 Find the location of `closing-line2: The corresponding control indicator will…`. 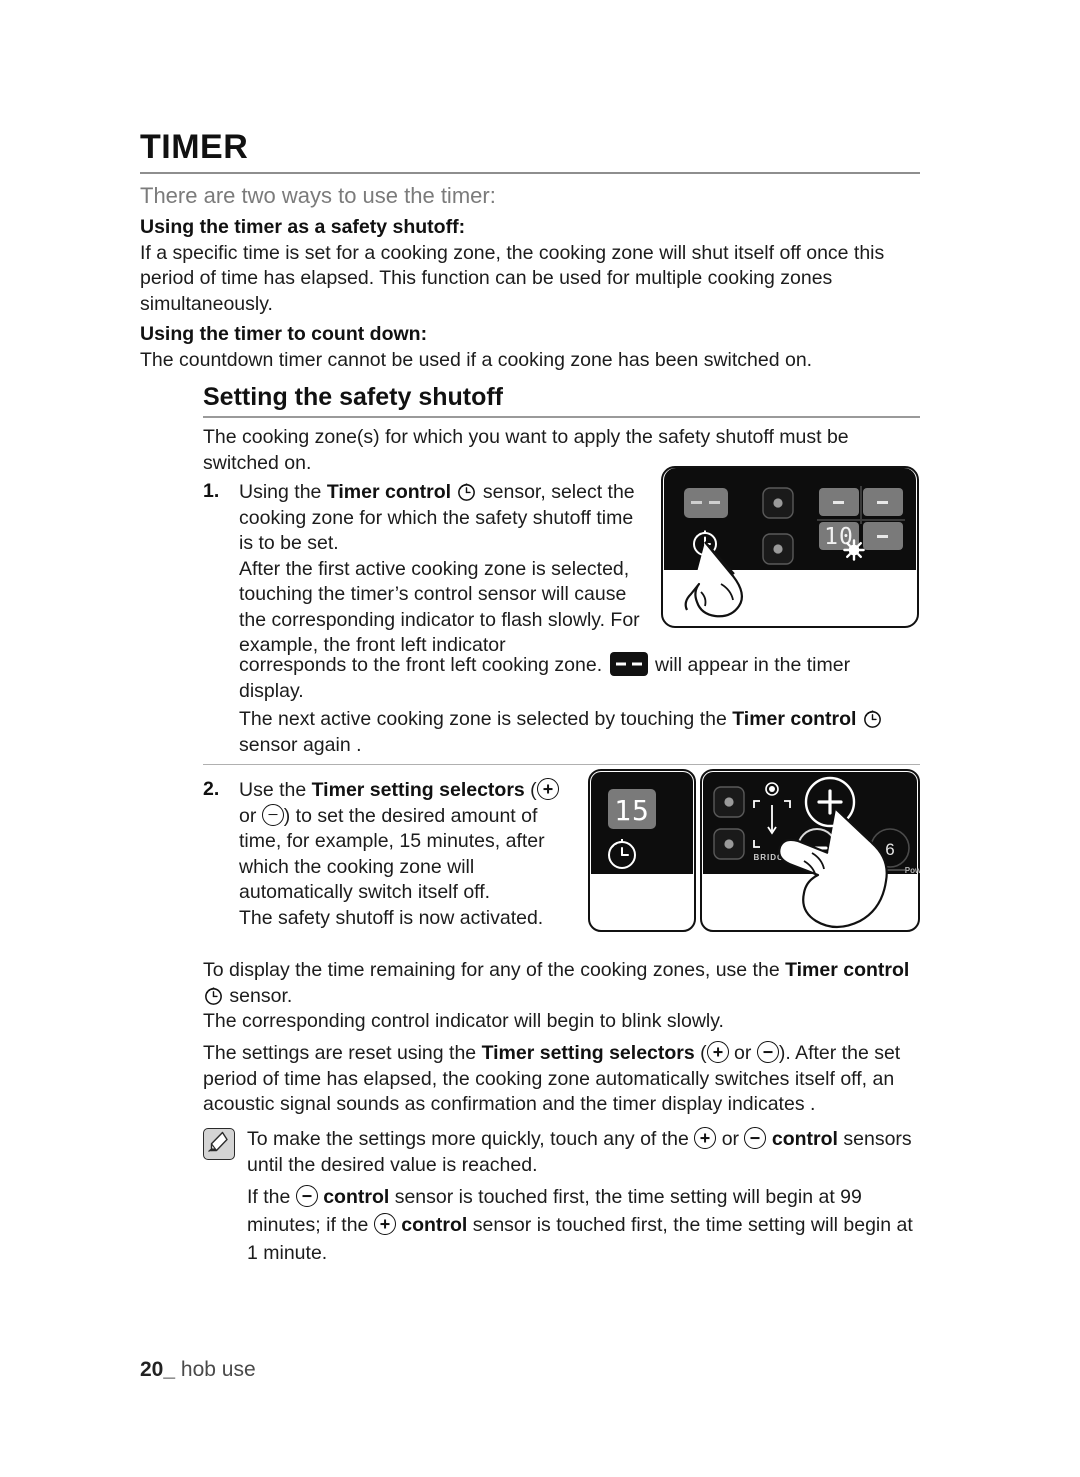

closing-line2: The corresponding control indicator will… is located at coordinates (463, 1021).